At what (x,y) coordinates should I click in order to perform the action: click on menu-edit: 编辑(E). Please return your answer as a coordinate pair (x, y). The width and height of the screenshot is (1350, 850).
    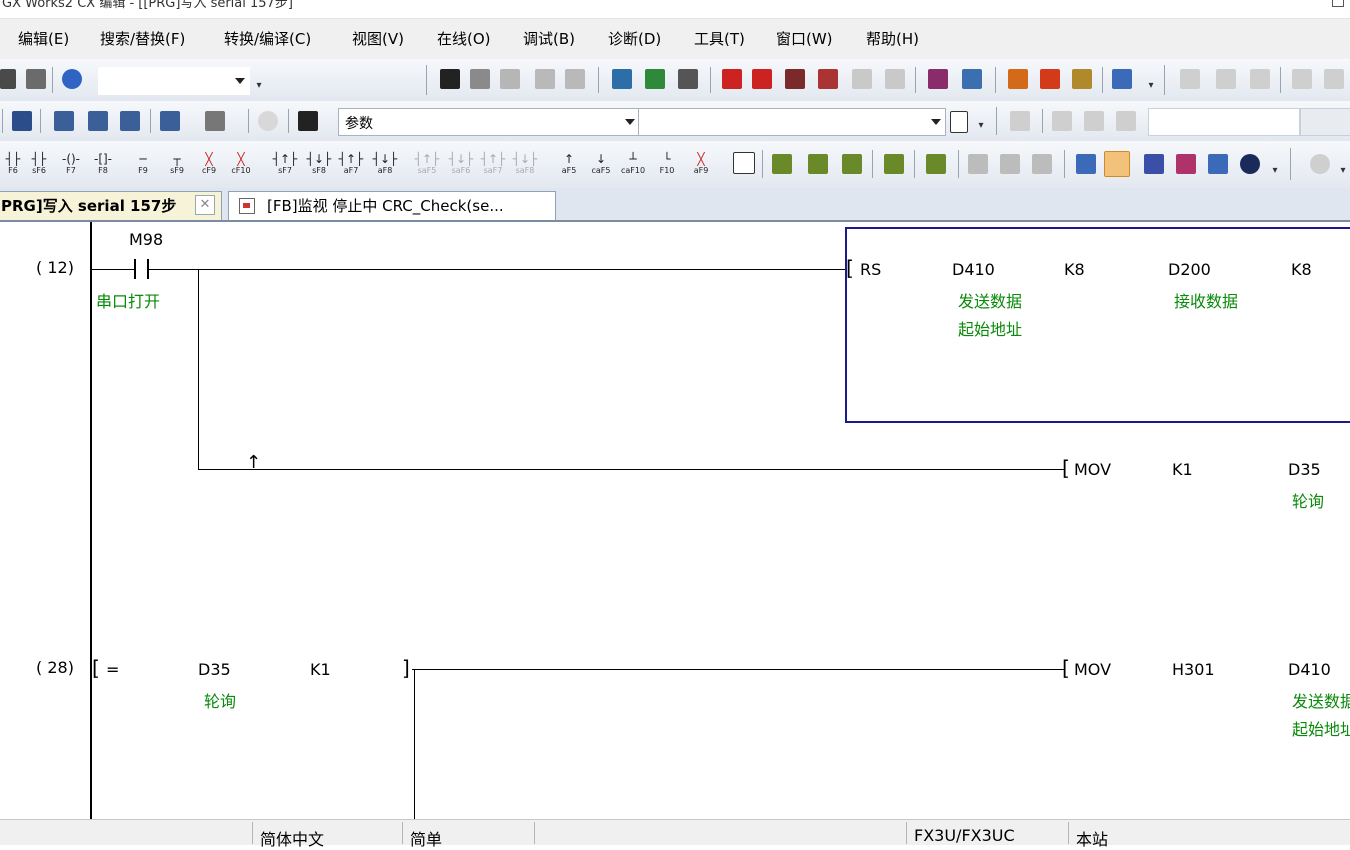
    Looking at the image, I should click on (43, 38).